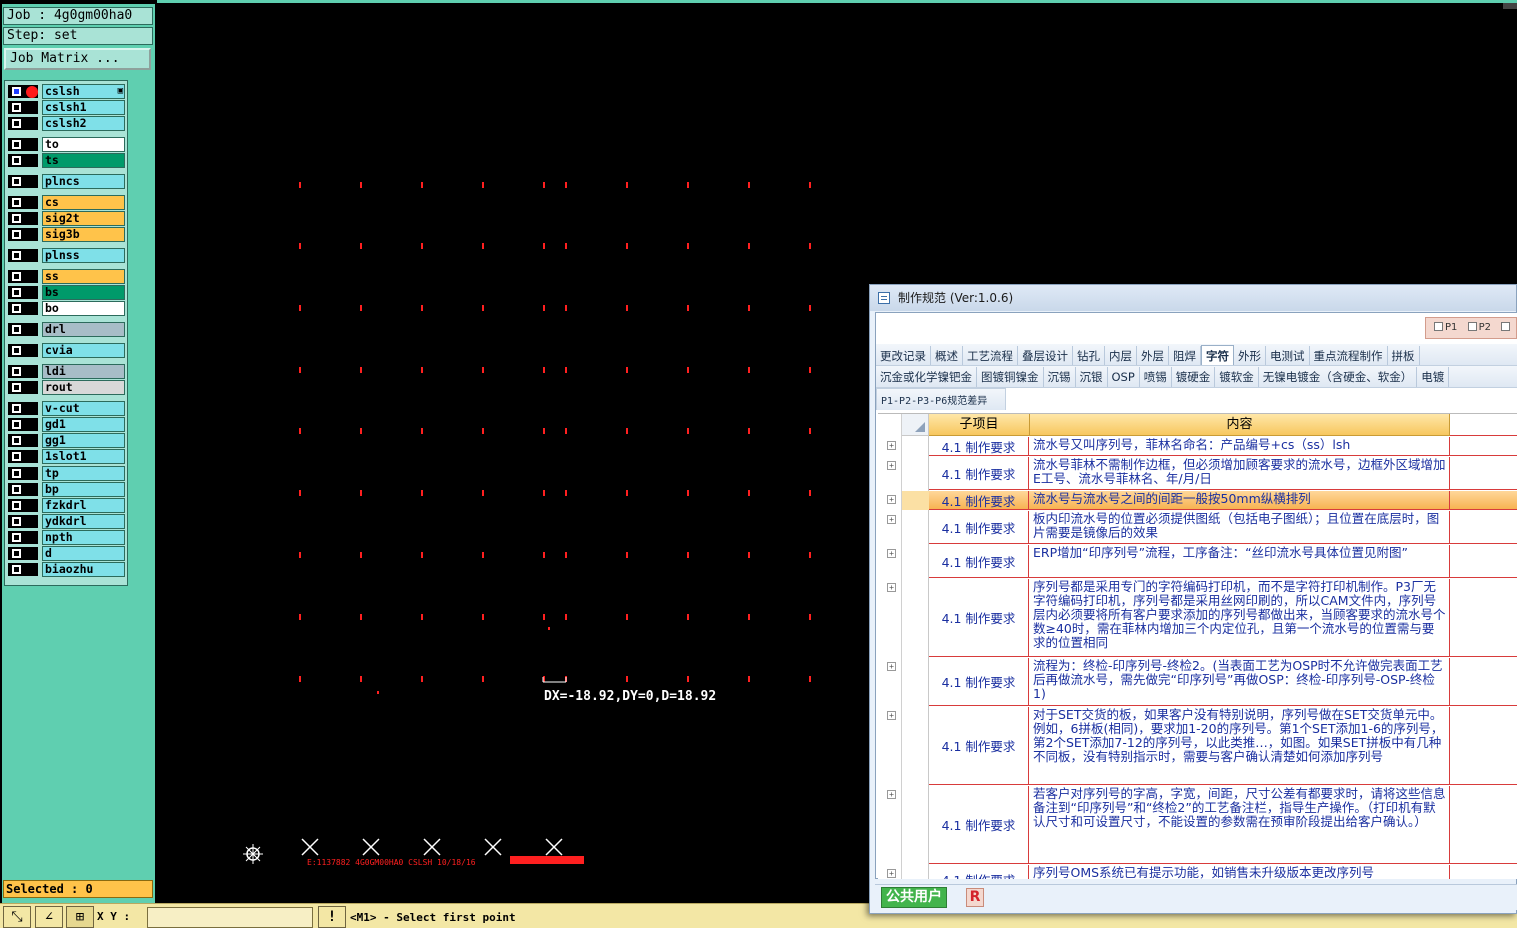 The width and height of the screenshot is (1517, 928). Describe the element at coordinates (83, 489) in the screenshot. I see `layer-name: bp` at that location.